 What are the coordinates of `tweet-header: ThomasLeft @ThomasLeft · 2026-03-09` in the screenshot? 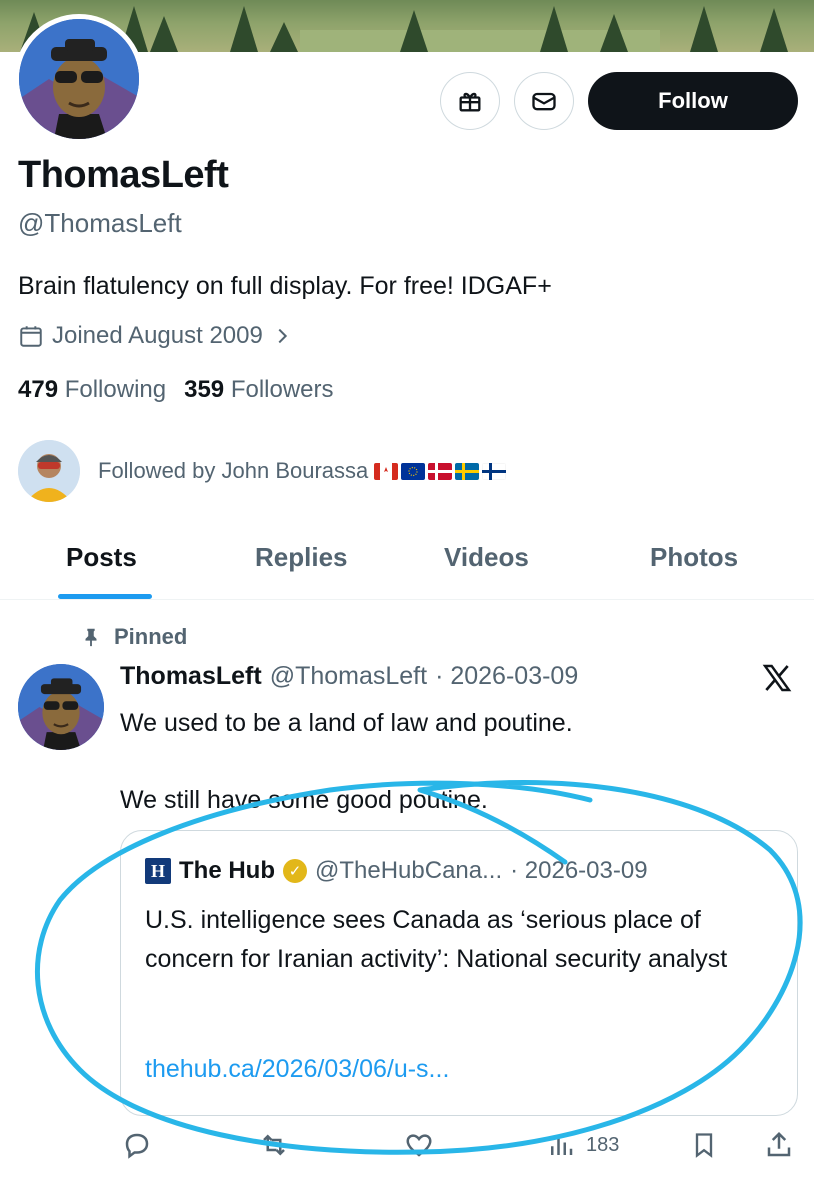 It's located at (349, 676).